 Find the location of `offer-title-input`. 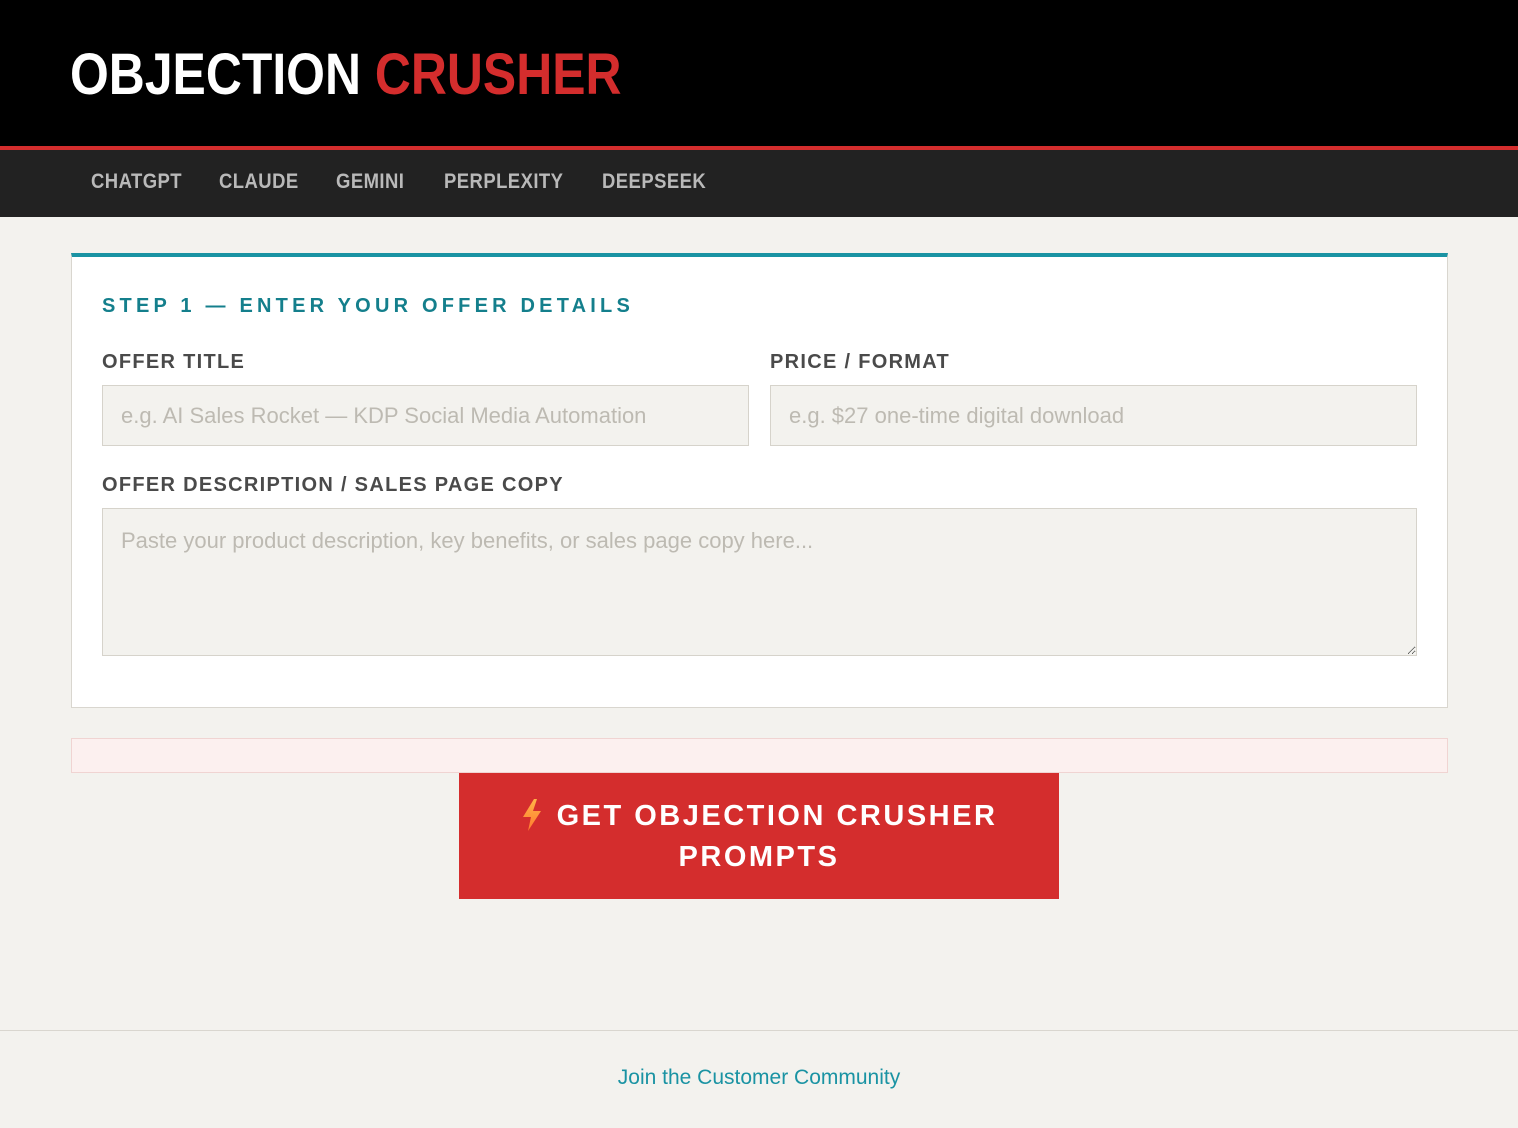

offer-title-input is located at coordinates (425, 415).